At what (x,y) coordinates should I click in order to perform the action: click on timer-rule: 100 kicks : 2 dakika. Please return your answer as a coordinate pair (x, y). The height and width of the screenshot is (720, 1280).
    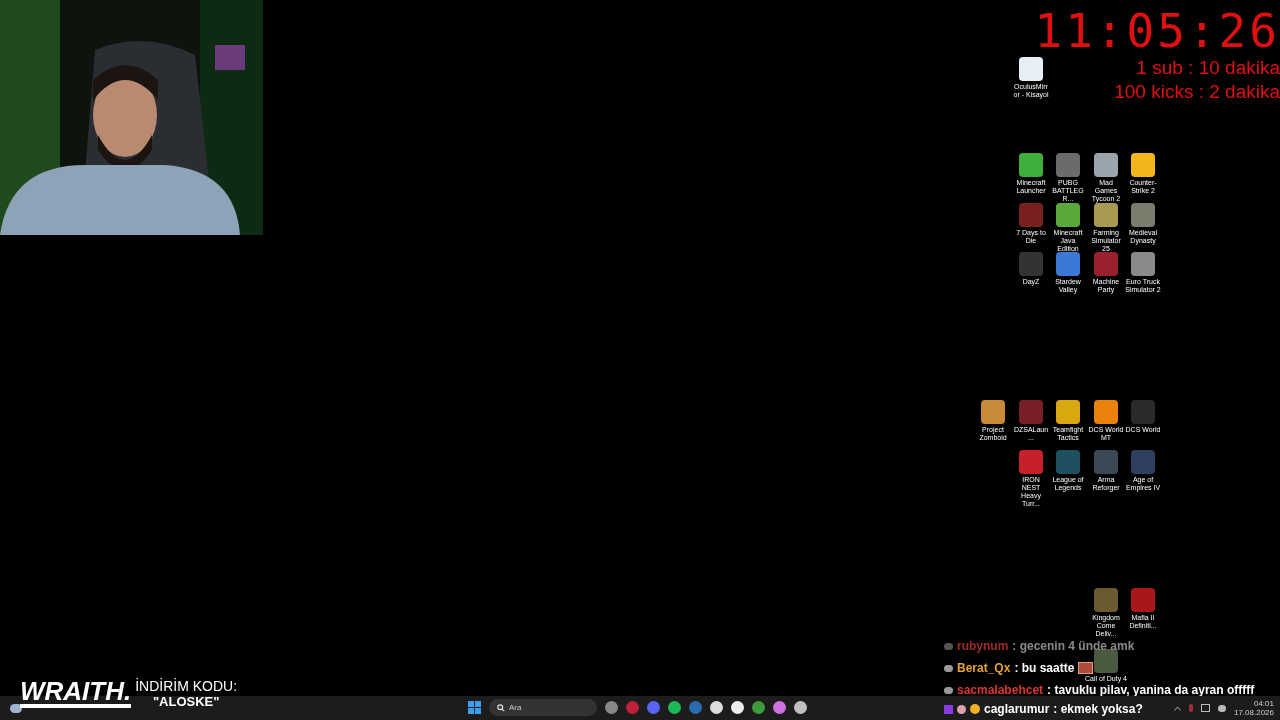
    Looking at the image, I should click on (1197, 92).